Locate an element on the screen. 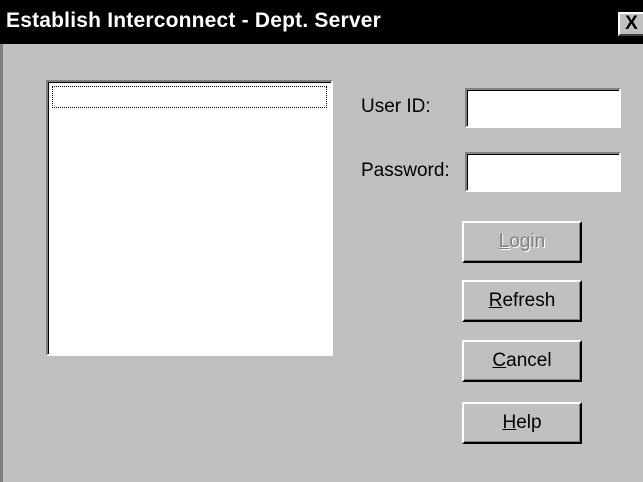 The height and width of the screenshot is (482, 643). window-border is located at coordinates (1, 263).